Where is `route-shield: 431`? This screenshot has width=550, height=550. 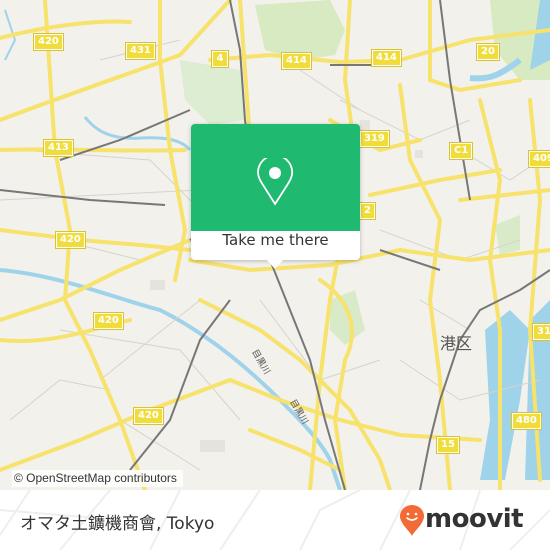 route-shield: 431 is located at coordinates (140, 51).